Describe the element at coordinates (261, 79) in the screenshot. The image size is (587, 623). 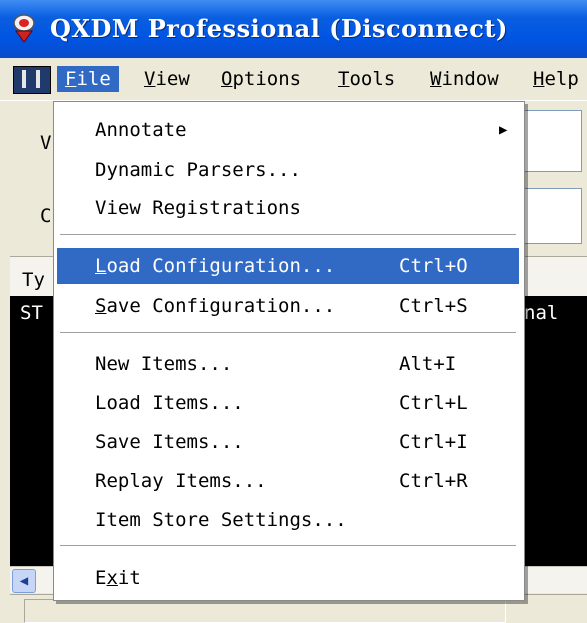
I see `menu-options: Options` at that location.